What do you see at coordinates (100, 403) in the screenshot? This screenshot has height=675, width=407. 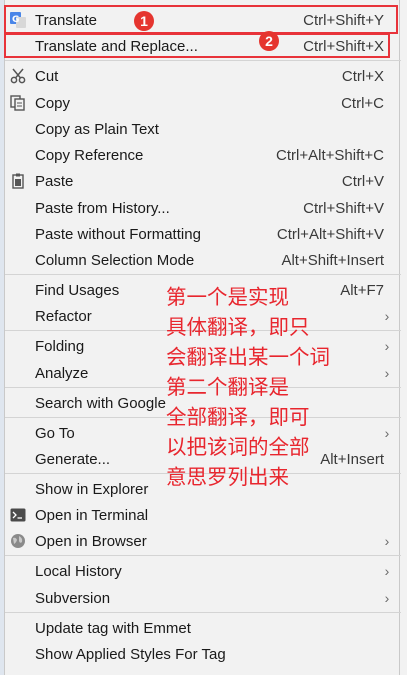 I see `menu-item-label: Search with Google` at bounding box center [100, 403].